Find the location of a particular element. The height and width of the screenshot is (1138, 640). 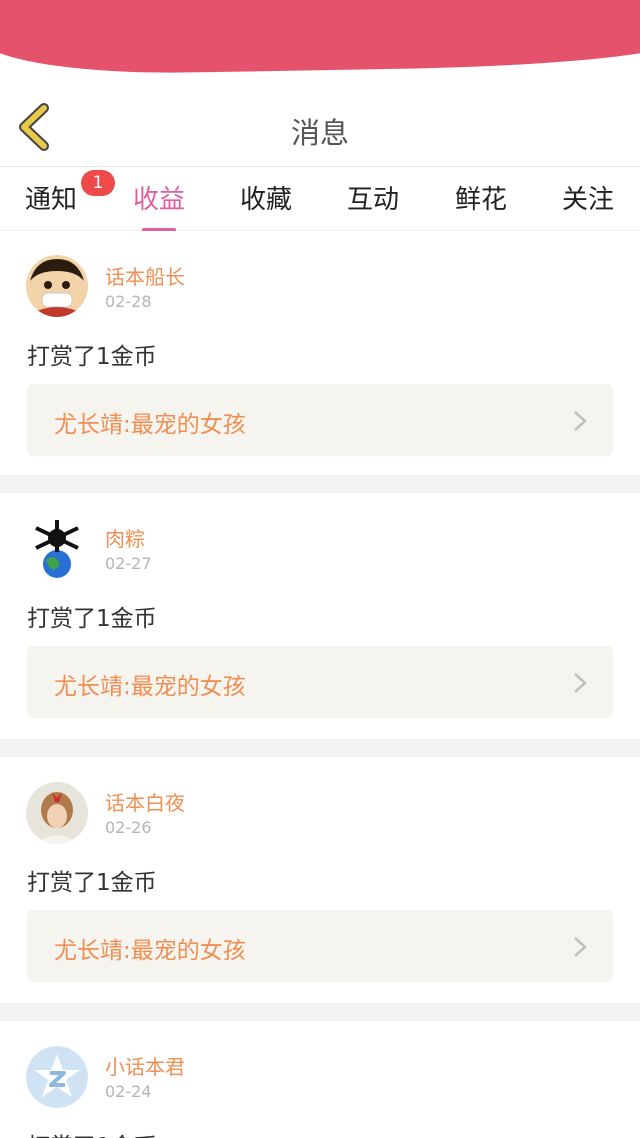

tab-label: 收藏 is located at coordinates (265, 200).